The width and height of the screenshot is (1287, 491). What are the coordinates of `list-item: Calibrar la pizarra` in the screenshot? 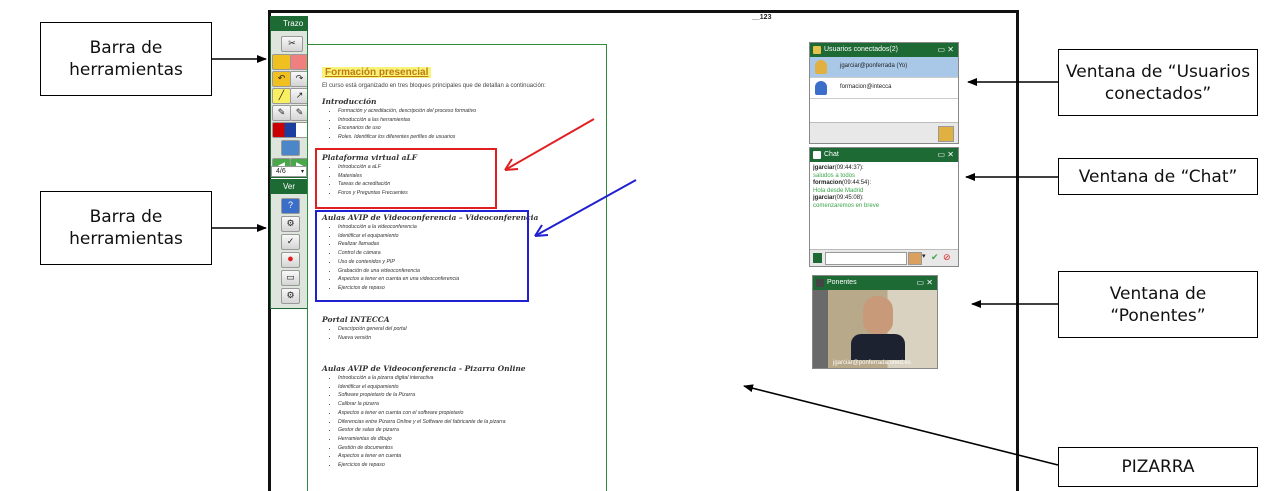 It's located at (422, 404).